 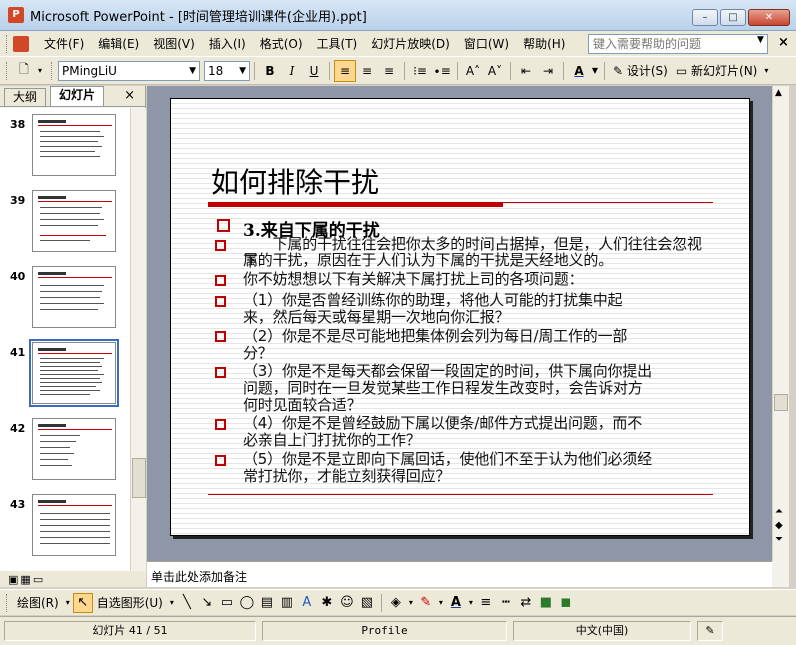 What do you see at coordinates (267, 603) in the screenshot?
I see `textbox-icon: ▤` at bounding box center [267, 603].